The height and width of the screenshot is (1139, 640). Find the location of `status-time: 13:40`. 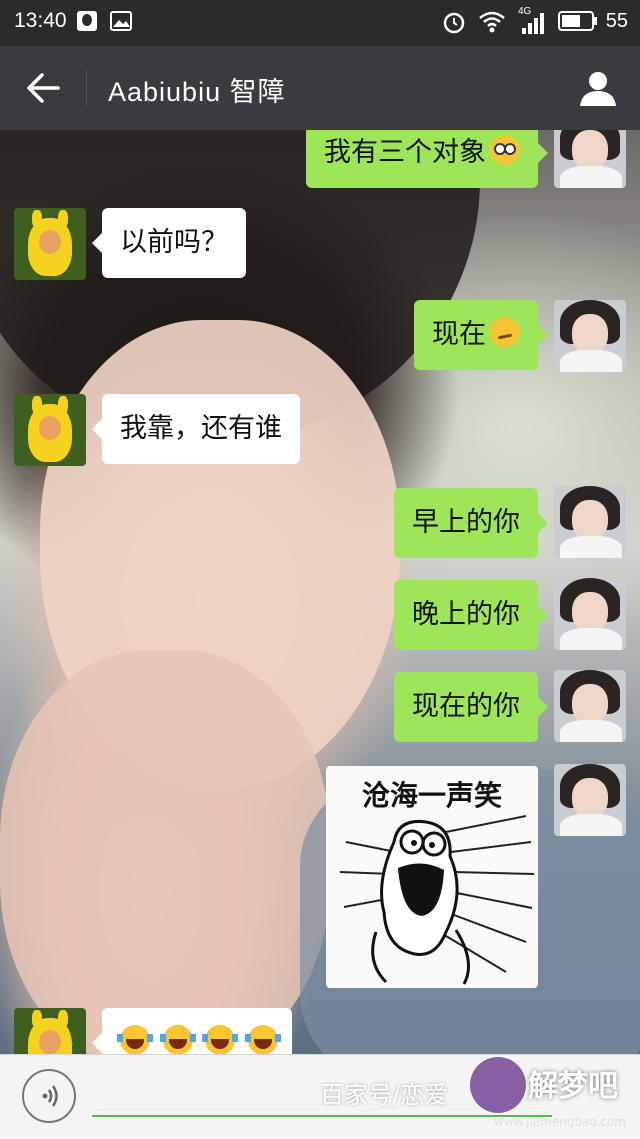

status-time: 13:40 is located at coordinates (40, 20).